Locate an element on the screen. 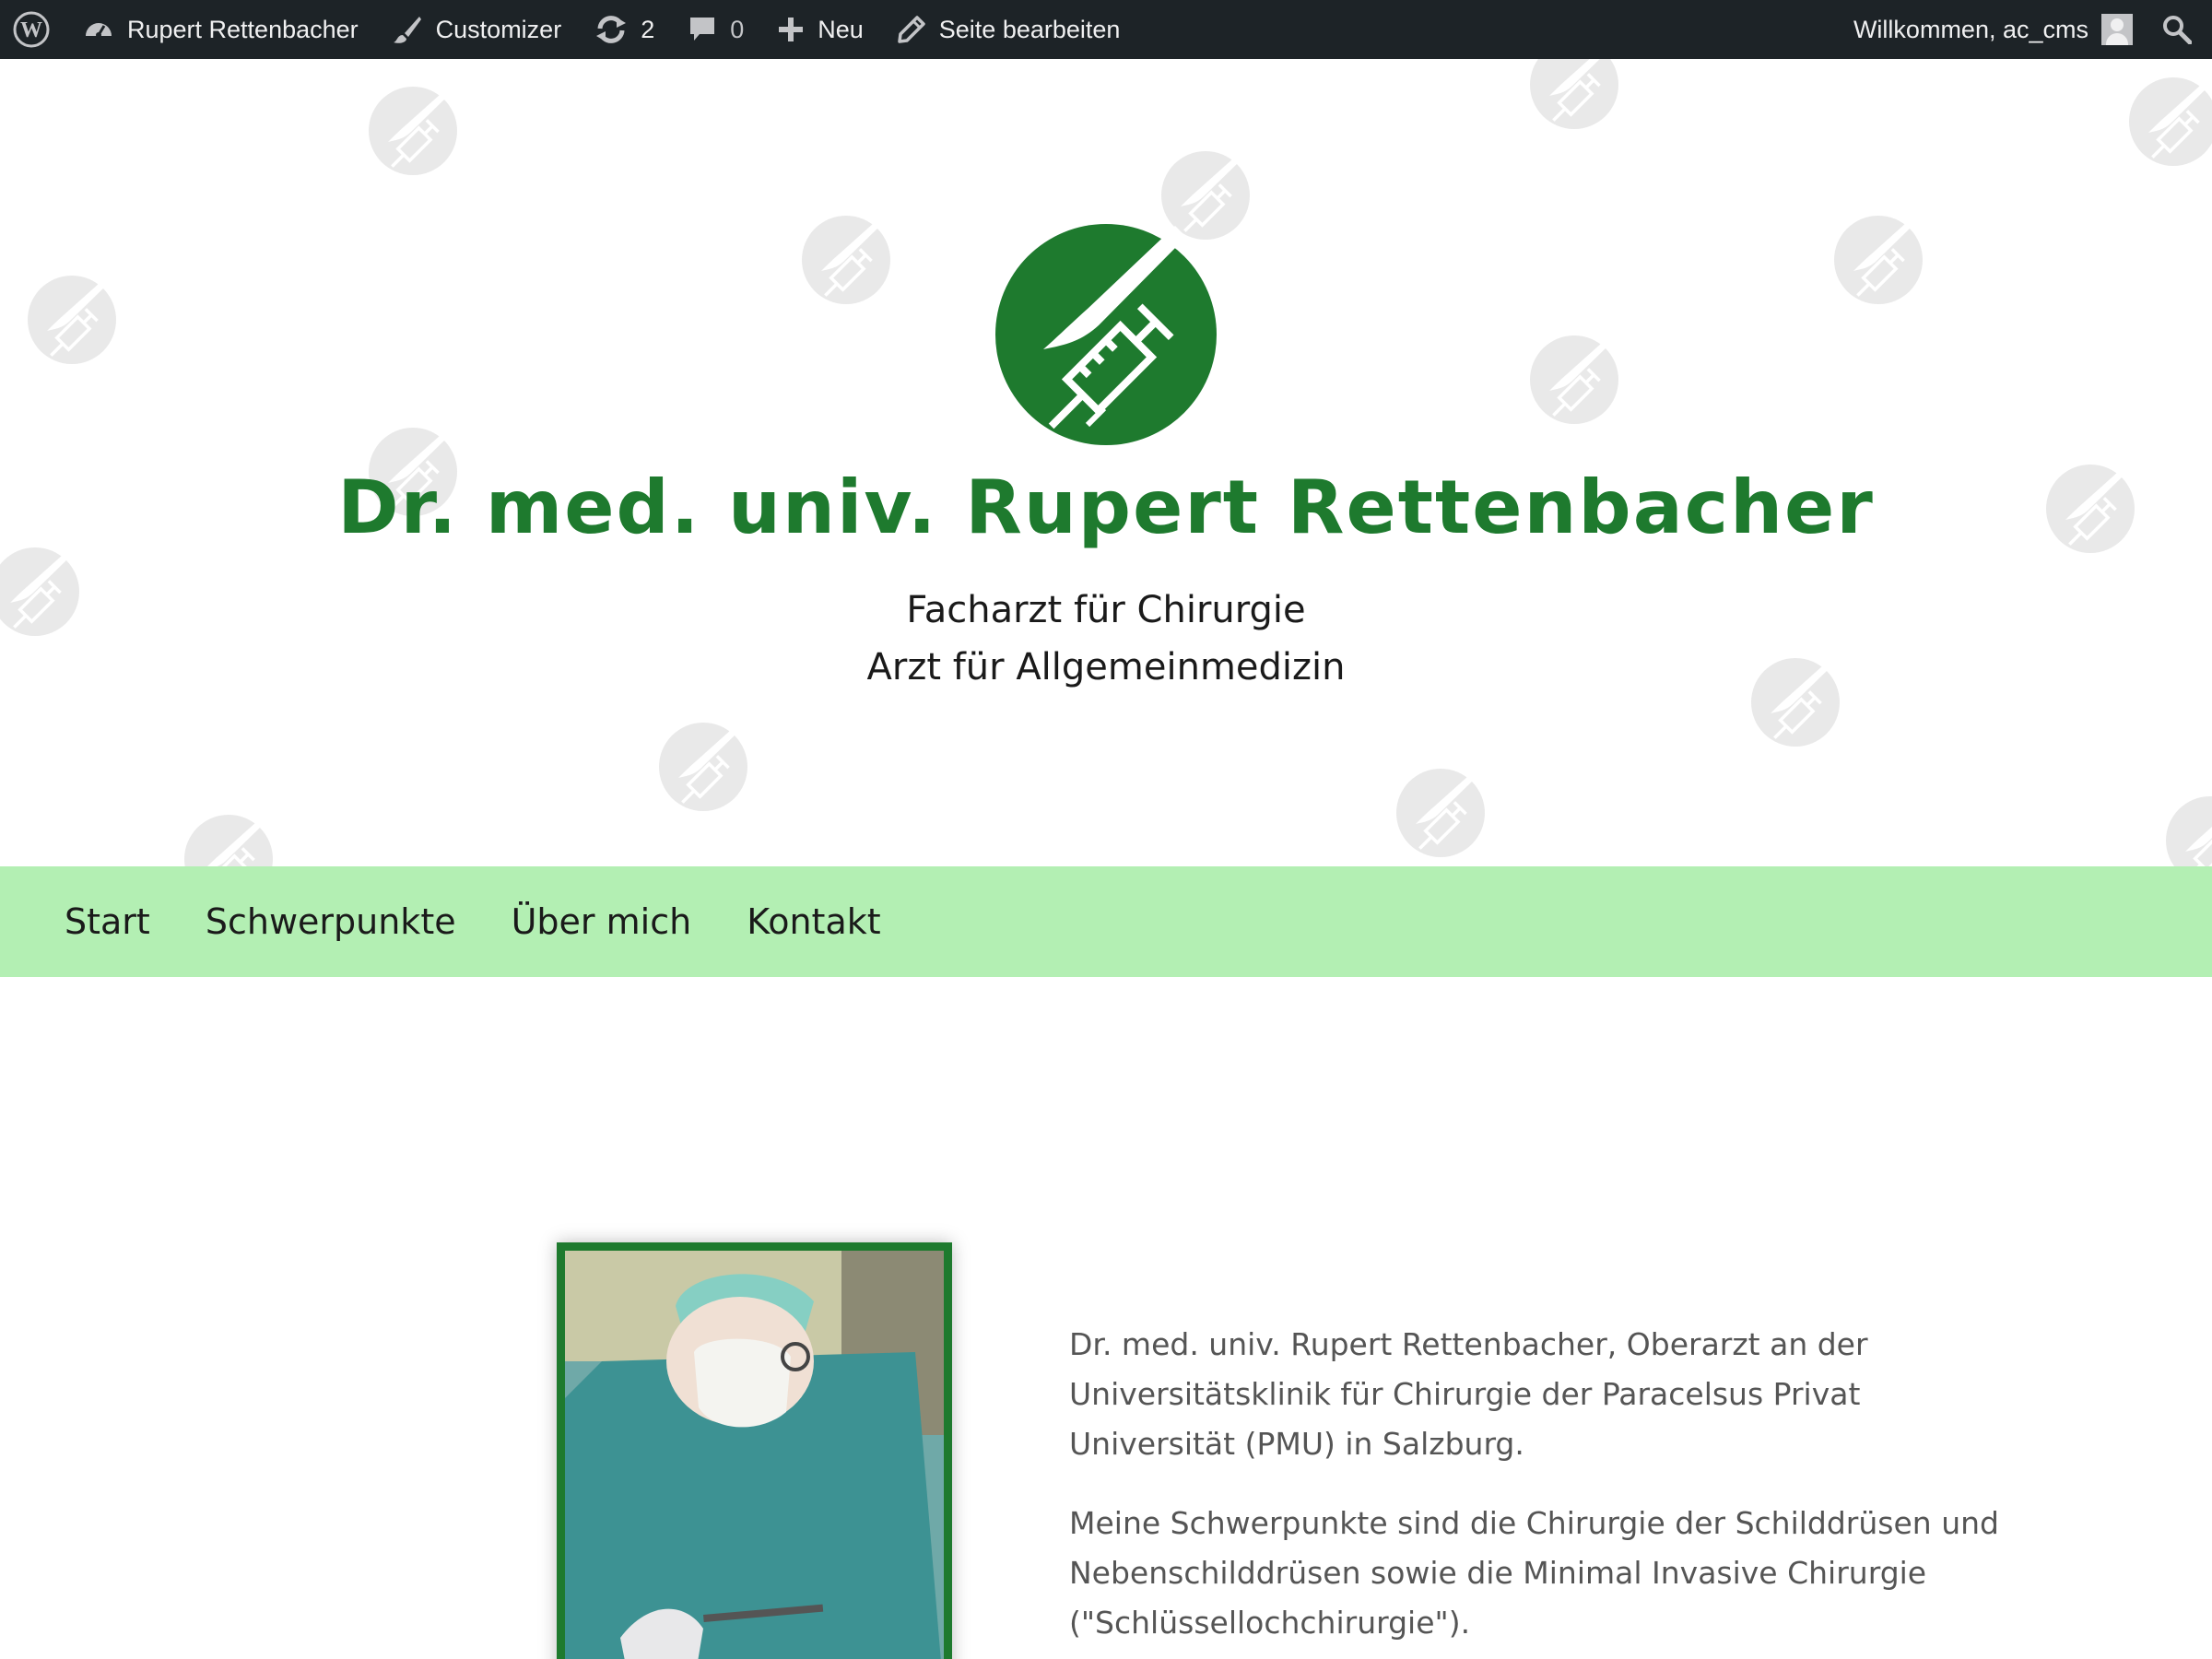  tagline-line-1: Facharzt für Chirurgie is located at coordinates (1106, 610).